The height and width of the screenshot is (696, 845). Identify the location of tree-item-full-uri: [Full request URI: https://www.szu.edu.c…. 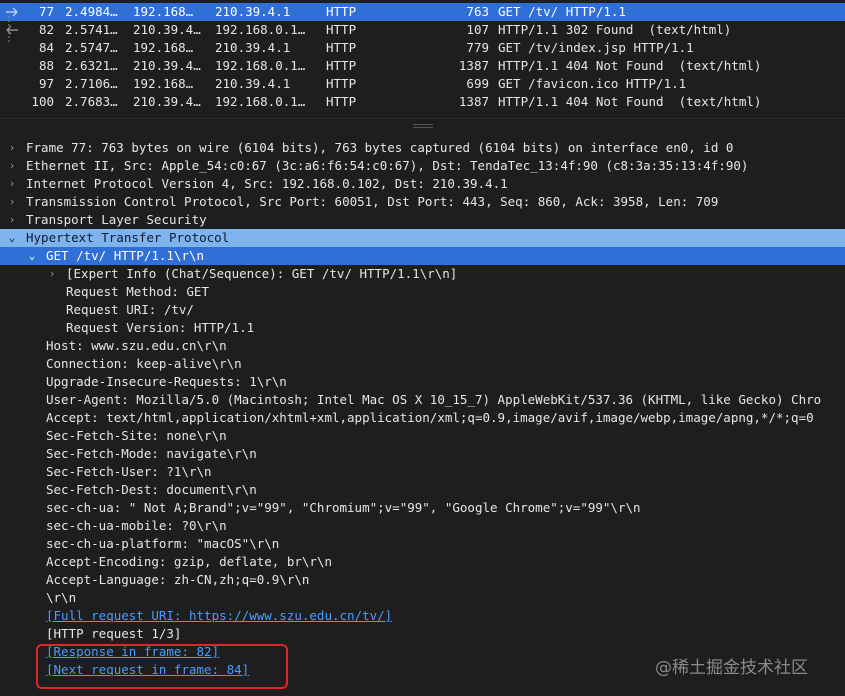
(422, 616).